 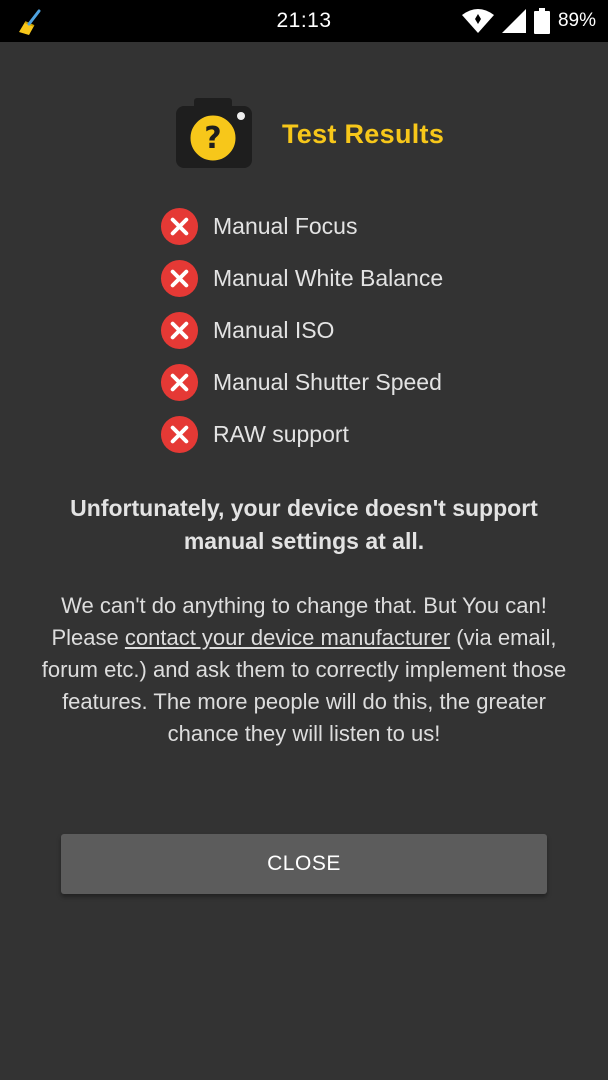 I want to click on feature-item-manual-focus: Manual Focus, so click(x=370, y=226).